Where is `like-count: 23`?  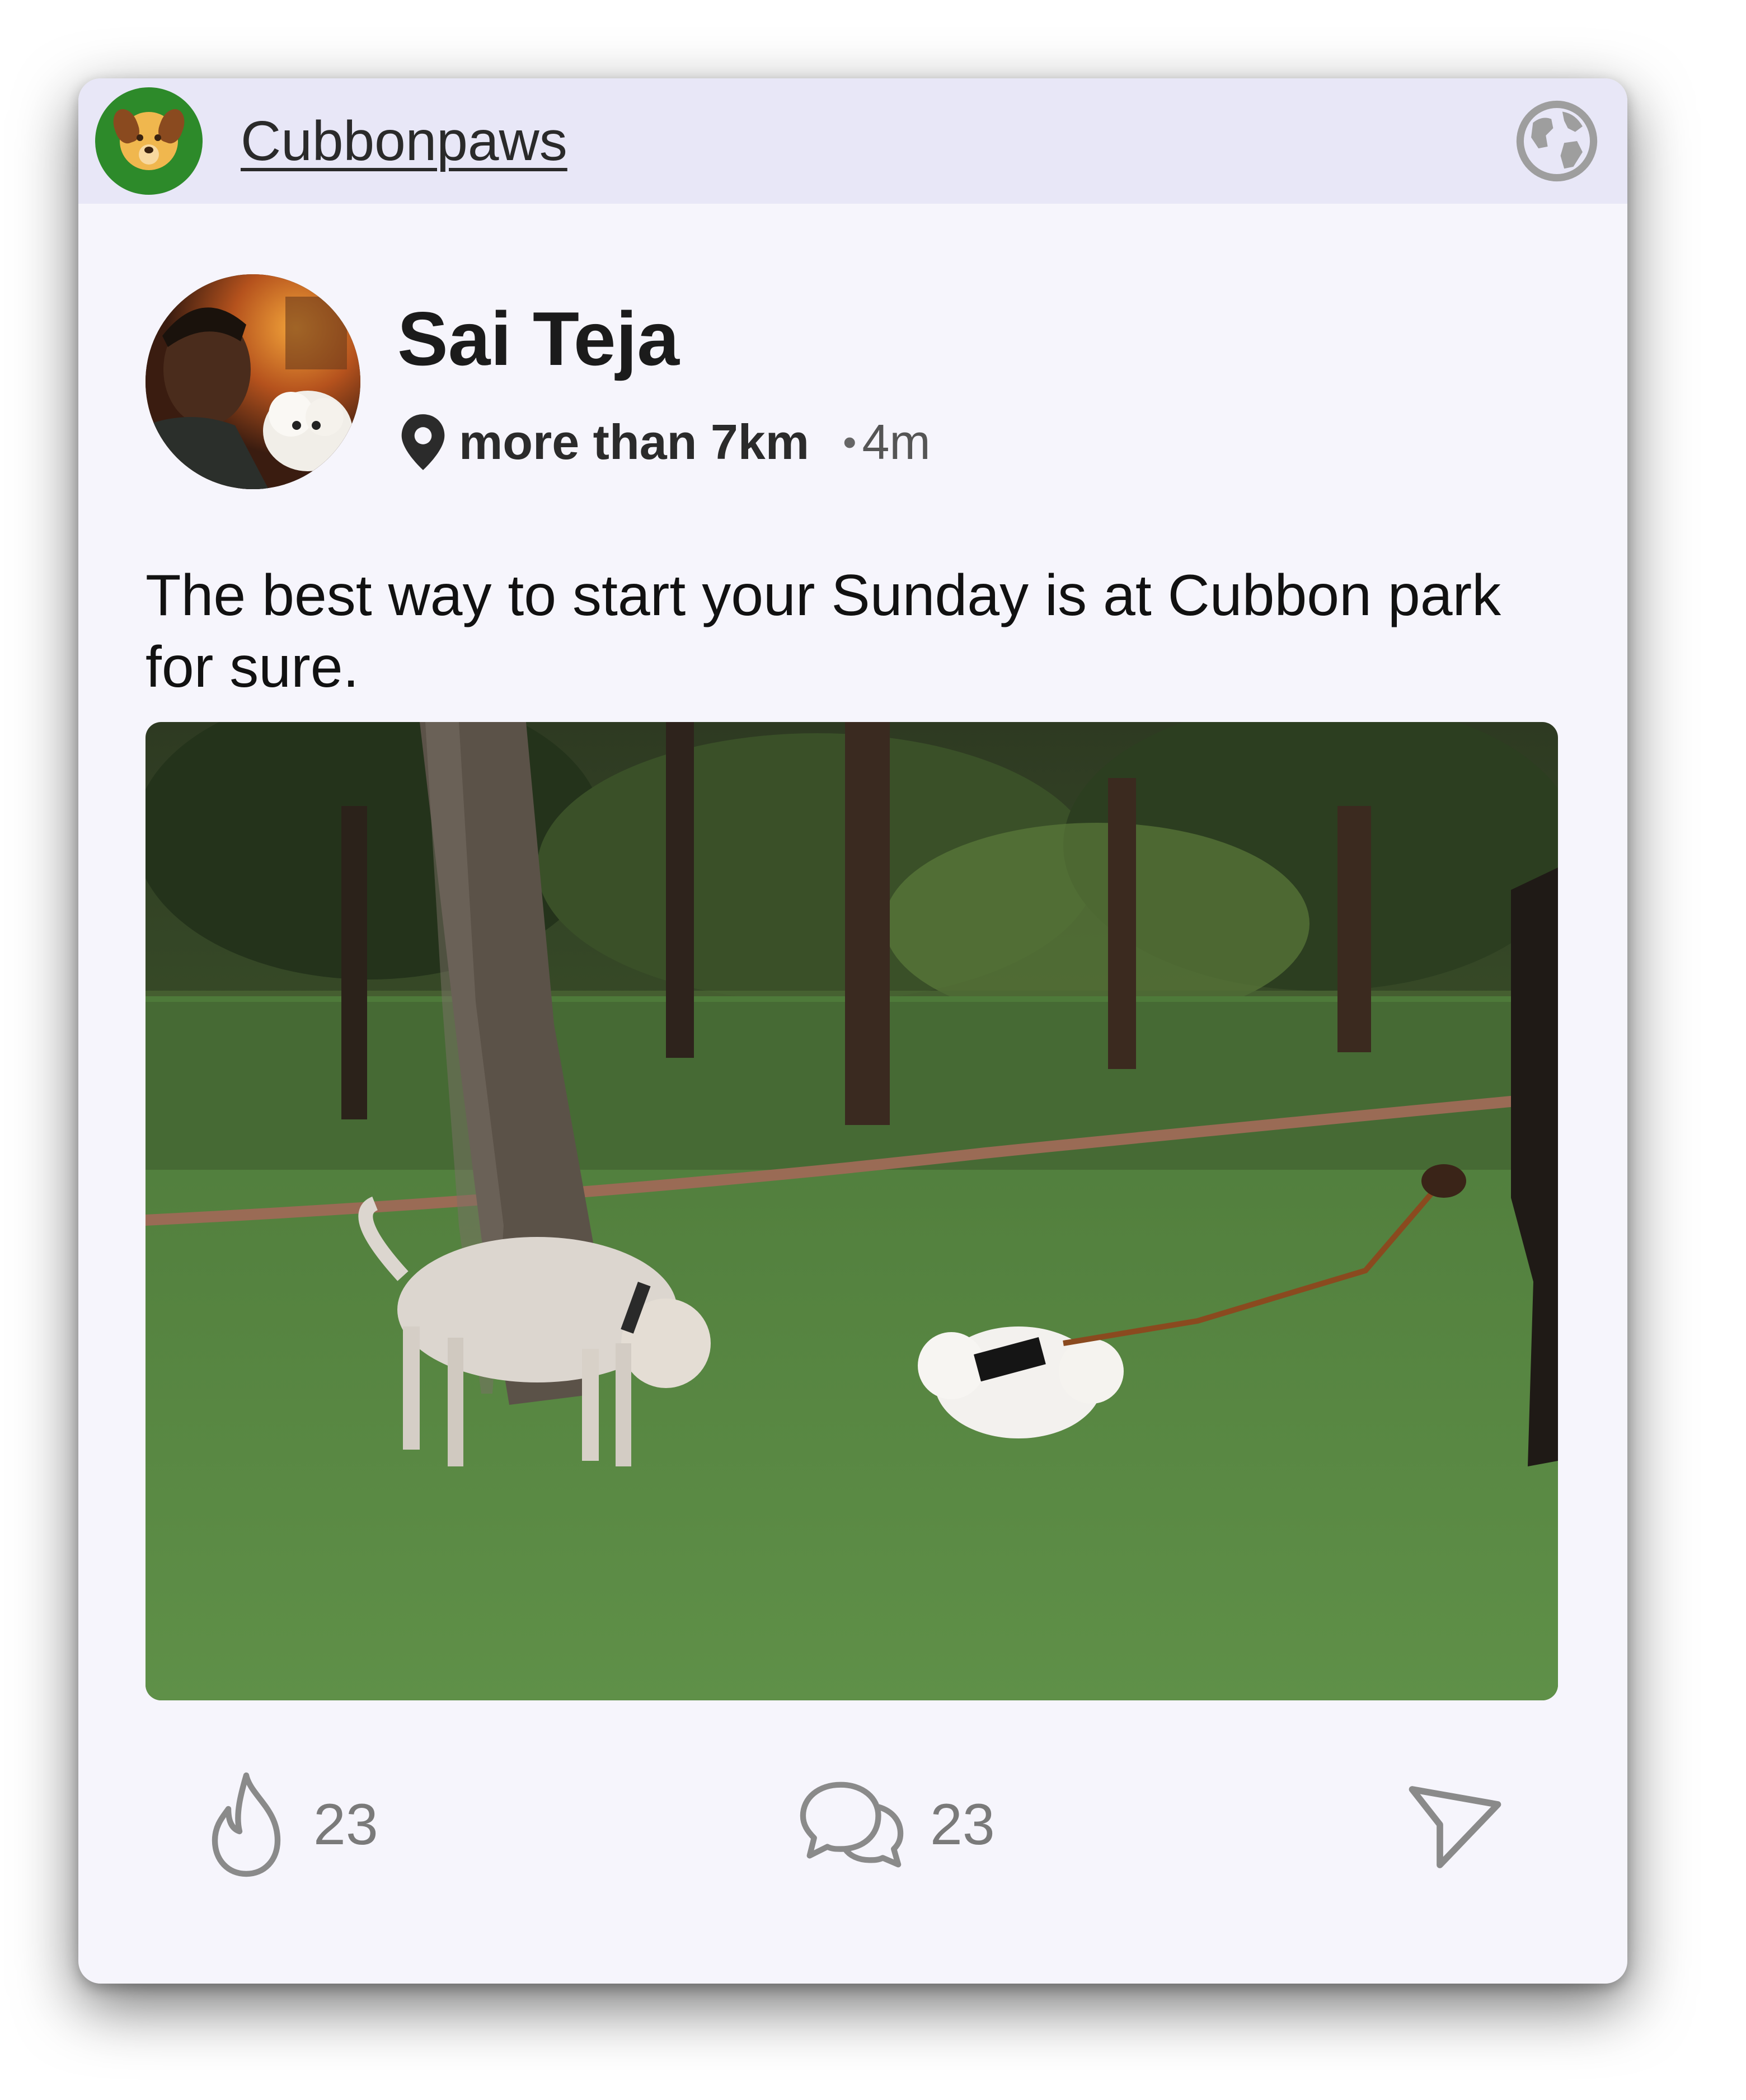
like-count: 23 is located at coordinates (345, 1824).